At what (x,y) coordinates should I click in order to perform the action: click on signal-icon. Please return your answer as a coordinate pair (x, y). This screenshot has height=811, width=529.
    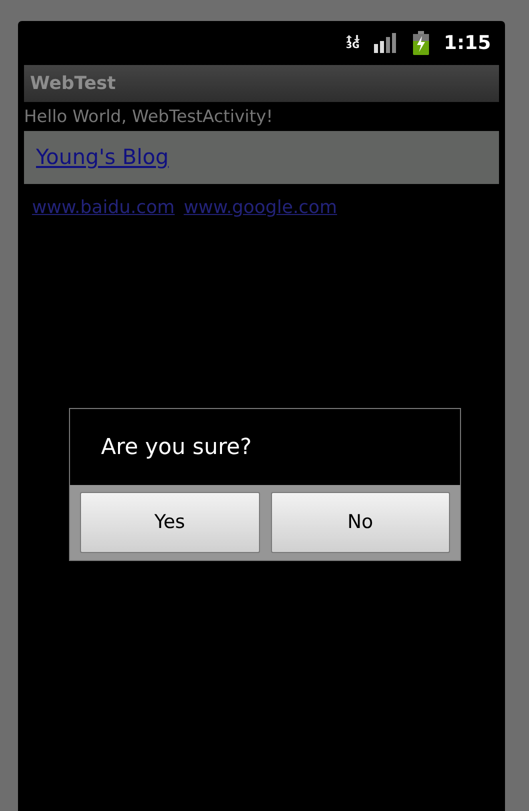
    Looking at the image, I should click on (386, 43).